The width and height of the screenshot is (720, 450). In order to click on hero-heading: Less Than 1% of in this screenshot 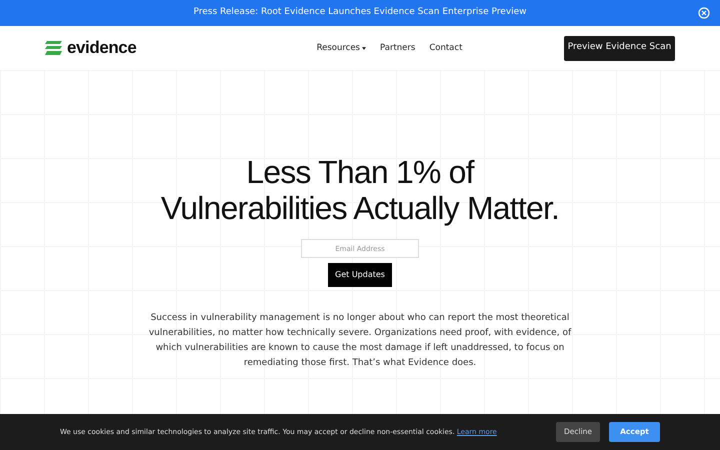, I will do `click(360, 172)`.